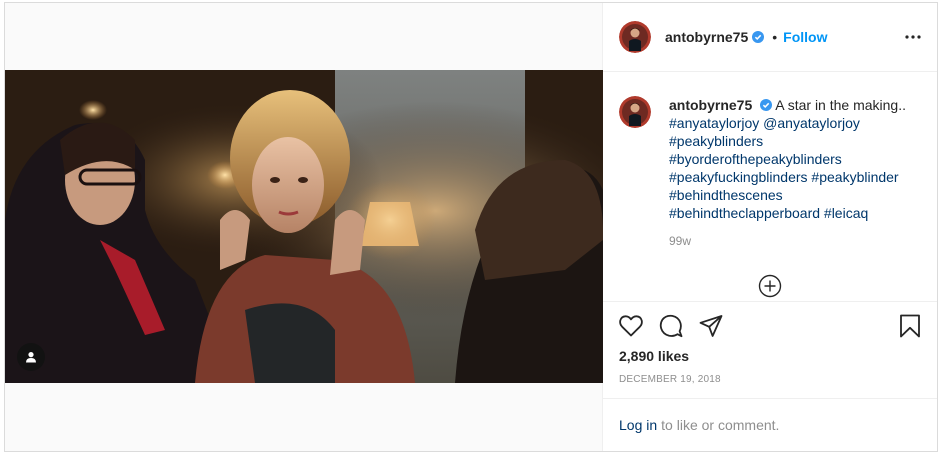 This screenshot has width=940, height=454. I want to click on hashtag-link: #peakyblinders, so click(716, 141).